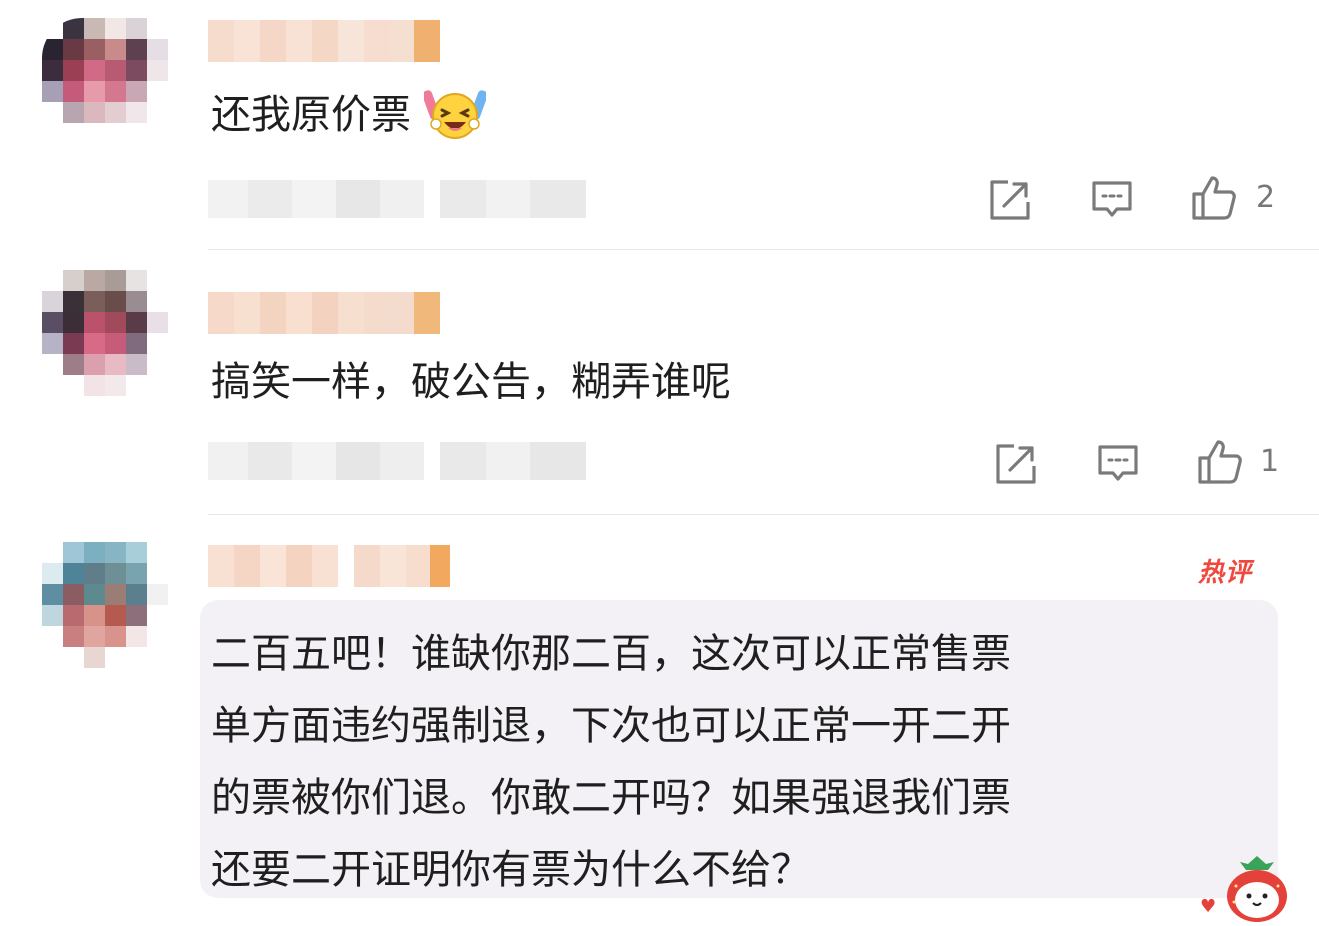 Image resolution: width=1319 pixels, height=926 pixels. I want to click on like-count: 1, so click(1270, 461).